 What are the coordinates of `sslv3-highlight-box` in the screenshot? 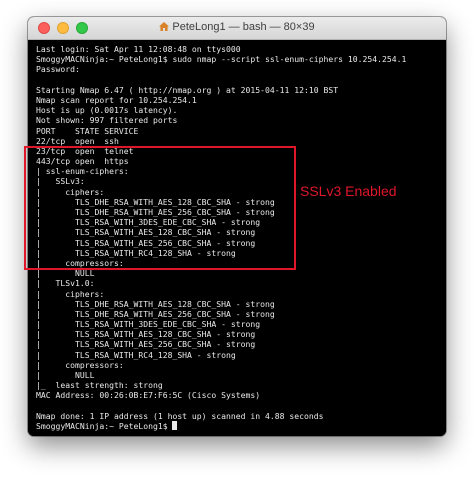 It's located at (160, 208).